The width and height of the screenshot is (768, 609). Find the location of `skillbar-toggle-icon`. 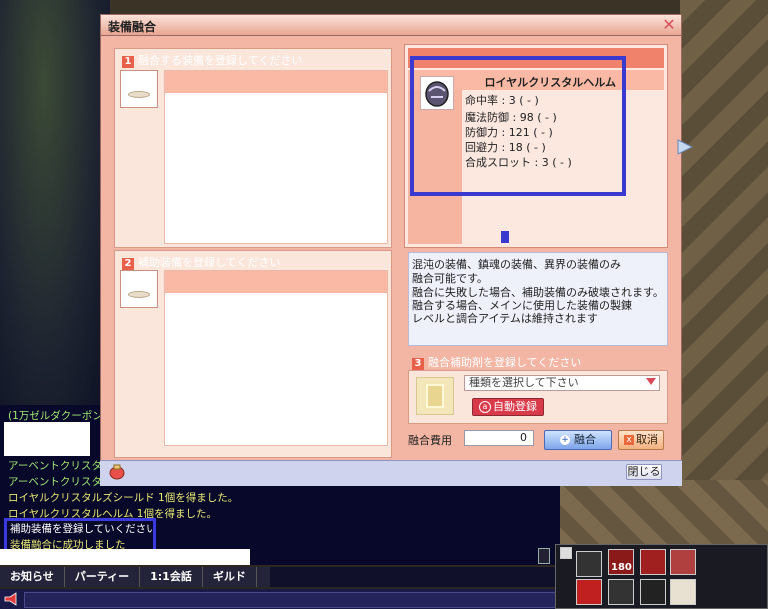

skillbar-toggle-icon is located at coordinates (566, 553).